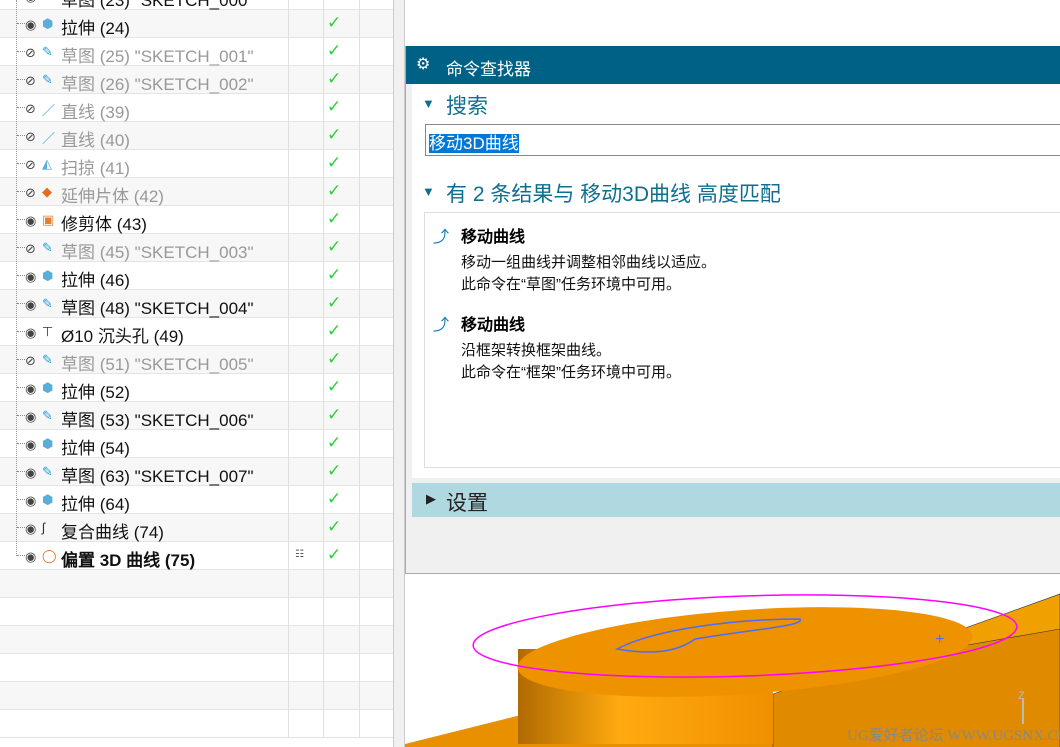 This screenshot has width=1060, height=747. I want to click on search-section-label: 搜索, so click(467, 106).